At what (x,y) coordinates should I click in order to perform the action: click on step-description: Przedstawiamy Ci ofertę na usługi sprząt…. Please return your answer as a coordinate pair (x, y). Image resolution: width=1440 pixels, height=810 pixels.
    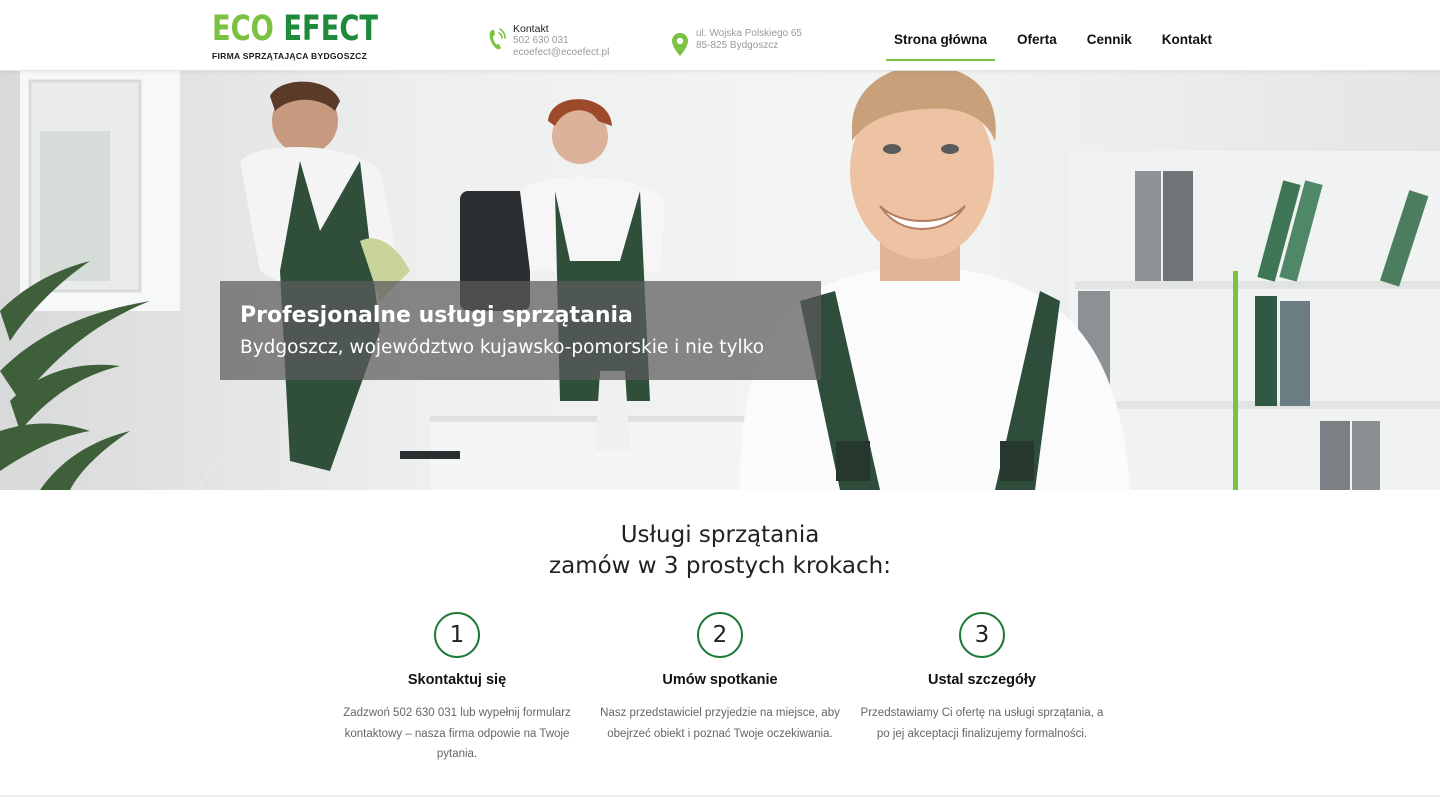
    Looking at the image, I should click on (982, 723).